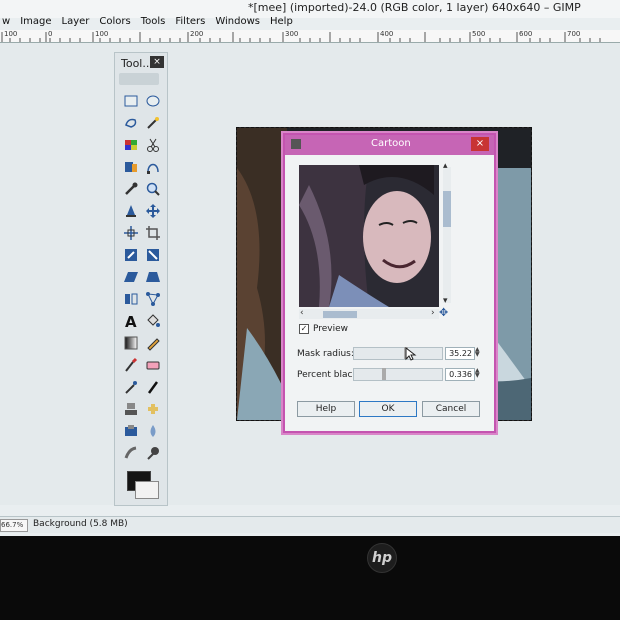 The width and height of the screenshot is (620, 620). Describe the element at coordinates (153, 277) in the screenshot. I see `perspective-icon` at that location.